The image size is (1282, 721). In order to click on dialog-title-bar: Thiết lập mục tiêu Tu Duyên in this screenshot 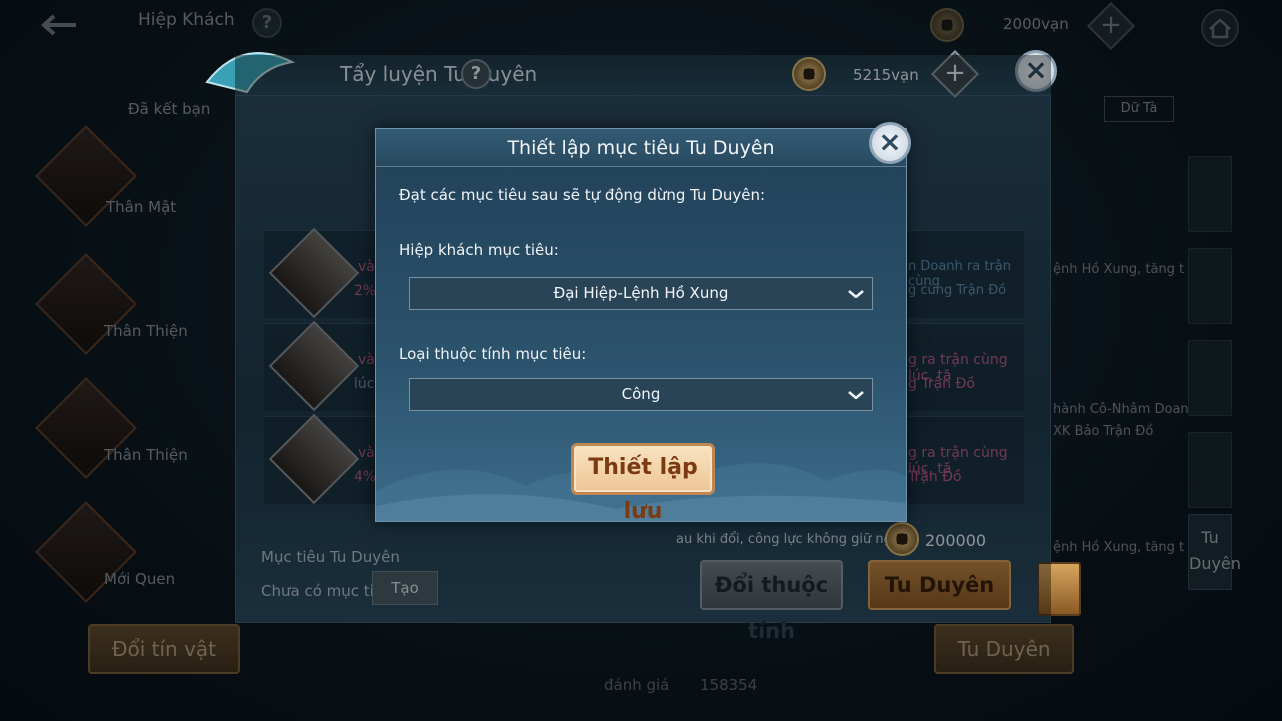, I will do `click(641, 148)`.